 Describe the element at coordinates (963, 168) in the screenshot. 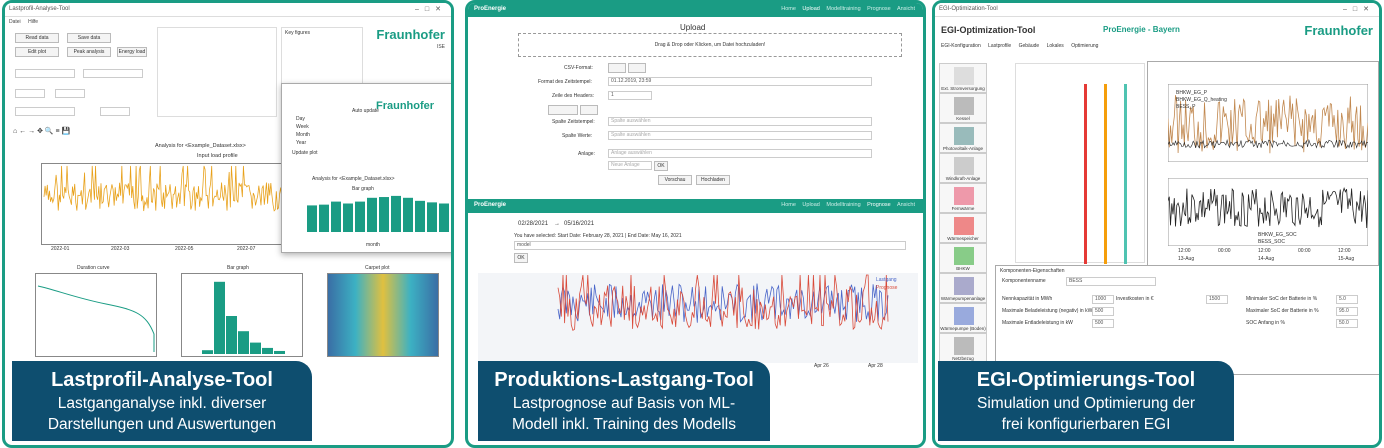

I see `sidebar-item: Windkraft-Anlage` at that location.